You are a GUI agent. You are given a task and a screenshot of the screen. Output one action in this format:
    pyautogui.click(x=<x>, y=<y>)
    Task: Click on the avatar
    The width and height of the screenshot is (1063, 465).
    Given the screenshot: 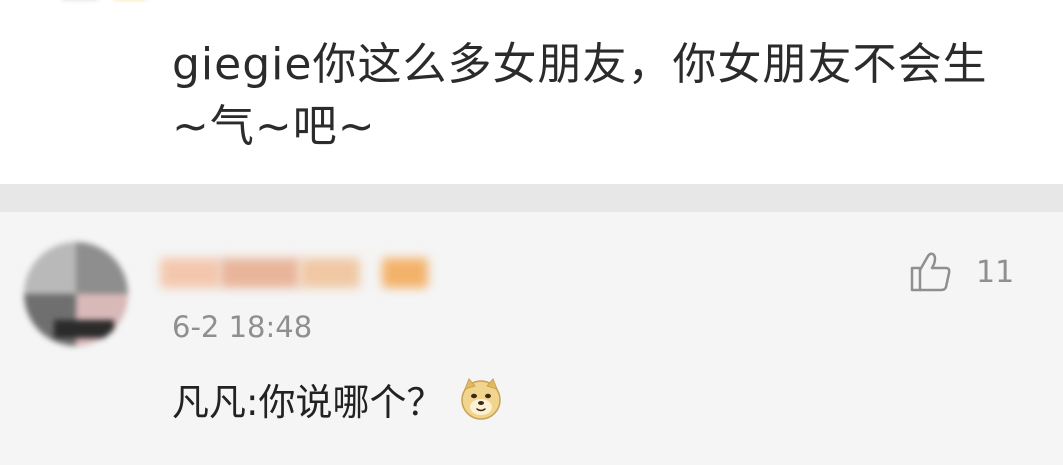 What is the action you would take?
    pyautogui.click(x=76, y=294)
    